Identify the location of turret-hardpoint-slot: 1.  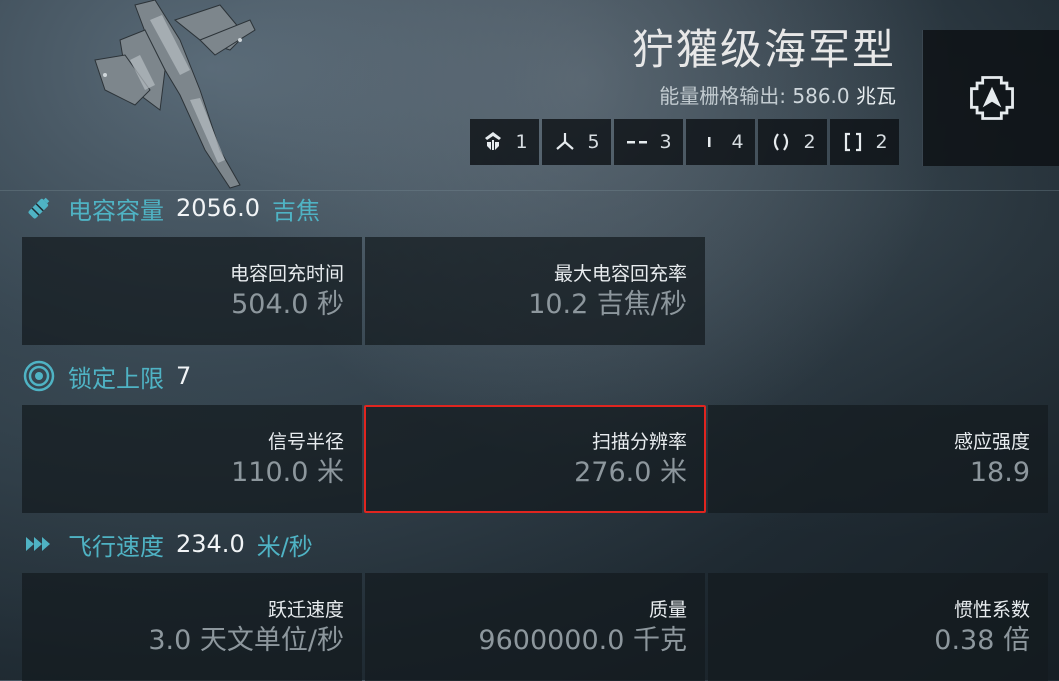
(504, 142).